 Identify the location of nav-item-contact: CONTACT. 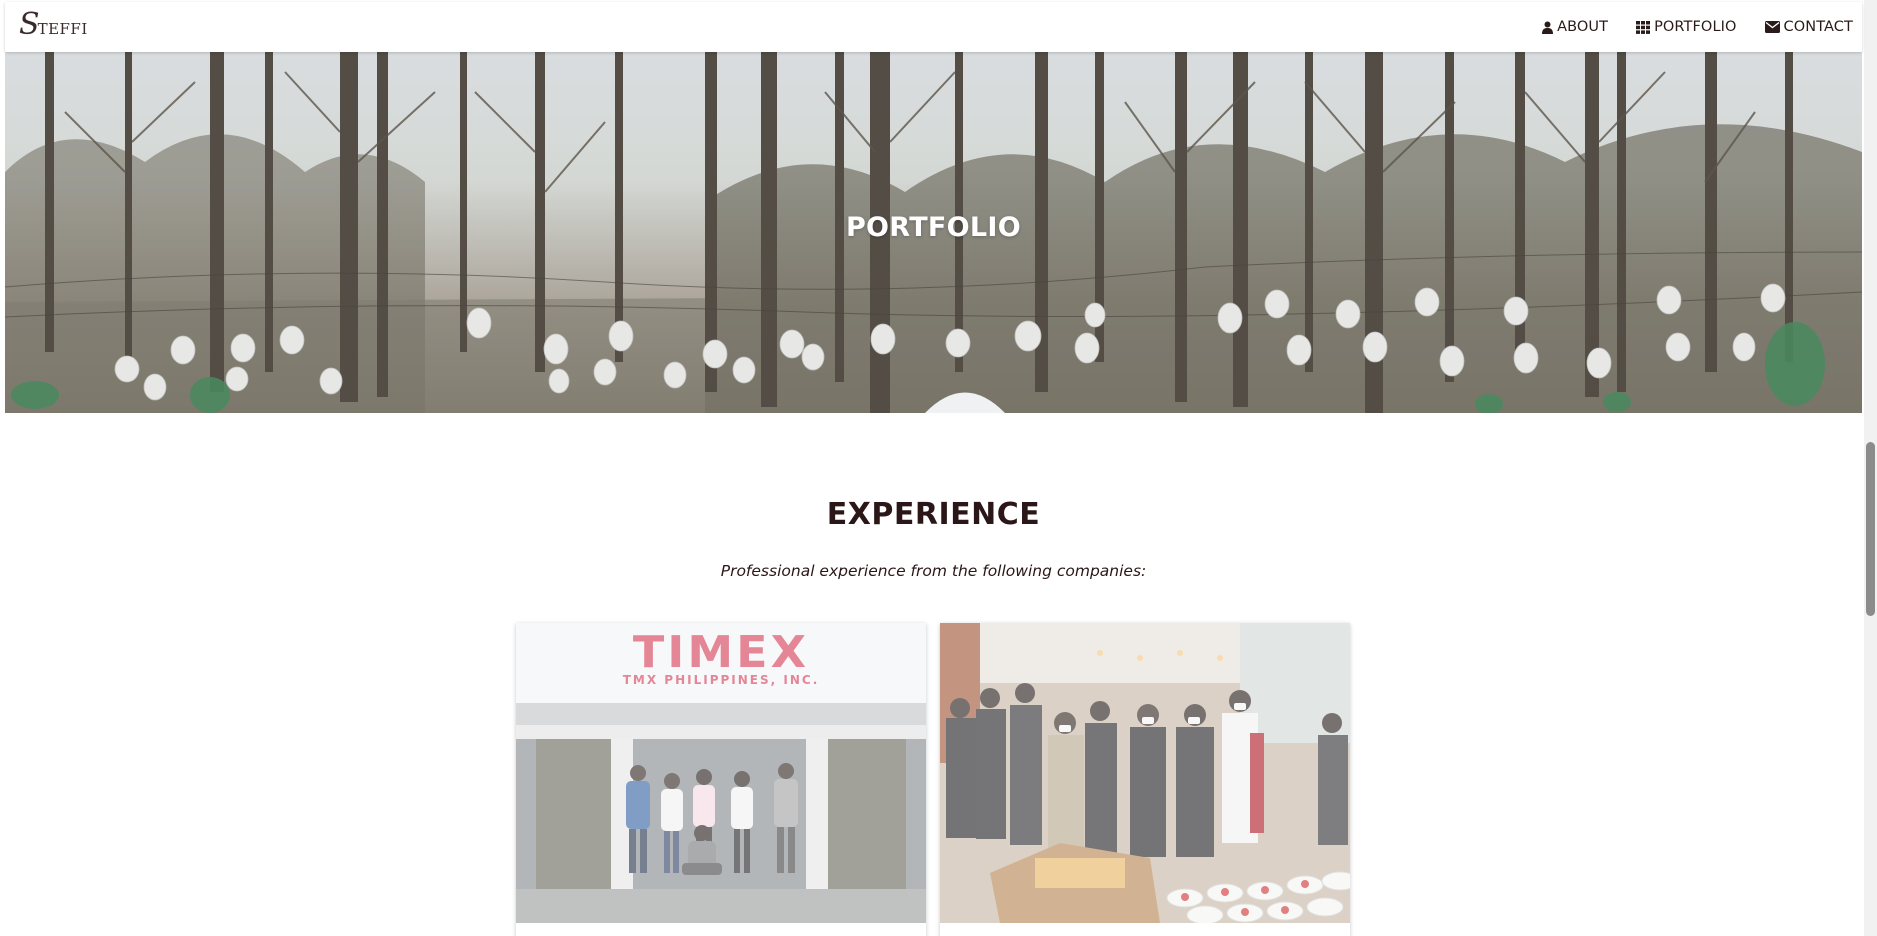
(1808, 27).